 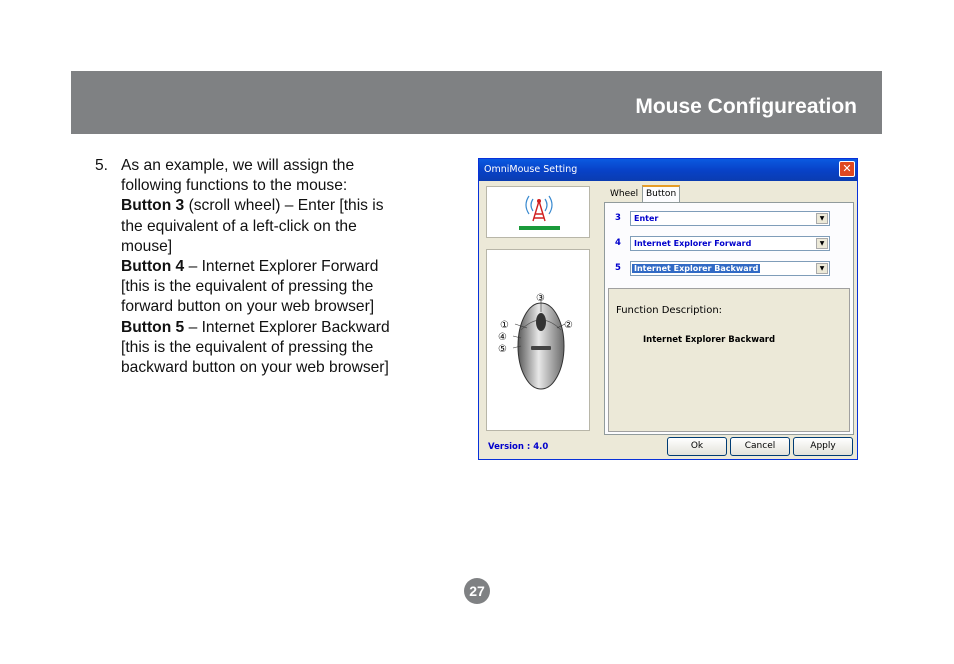 What do you see at coordinates (646, 218) in the screenshot?
I see `button-3-value: Enter` at bounding box center [646, 218].